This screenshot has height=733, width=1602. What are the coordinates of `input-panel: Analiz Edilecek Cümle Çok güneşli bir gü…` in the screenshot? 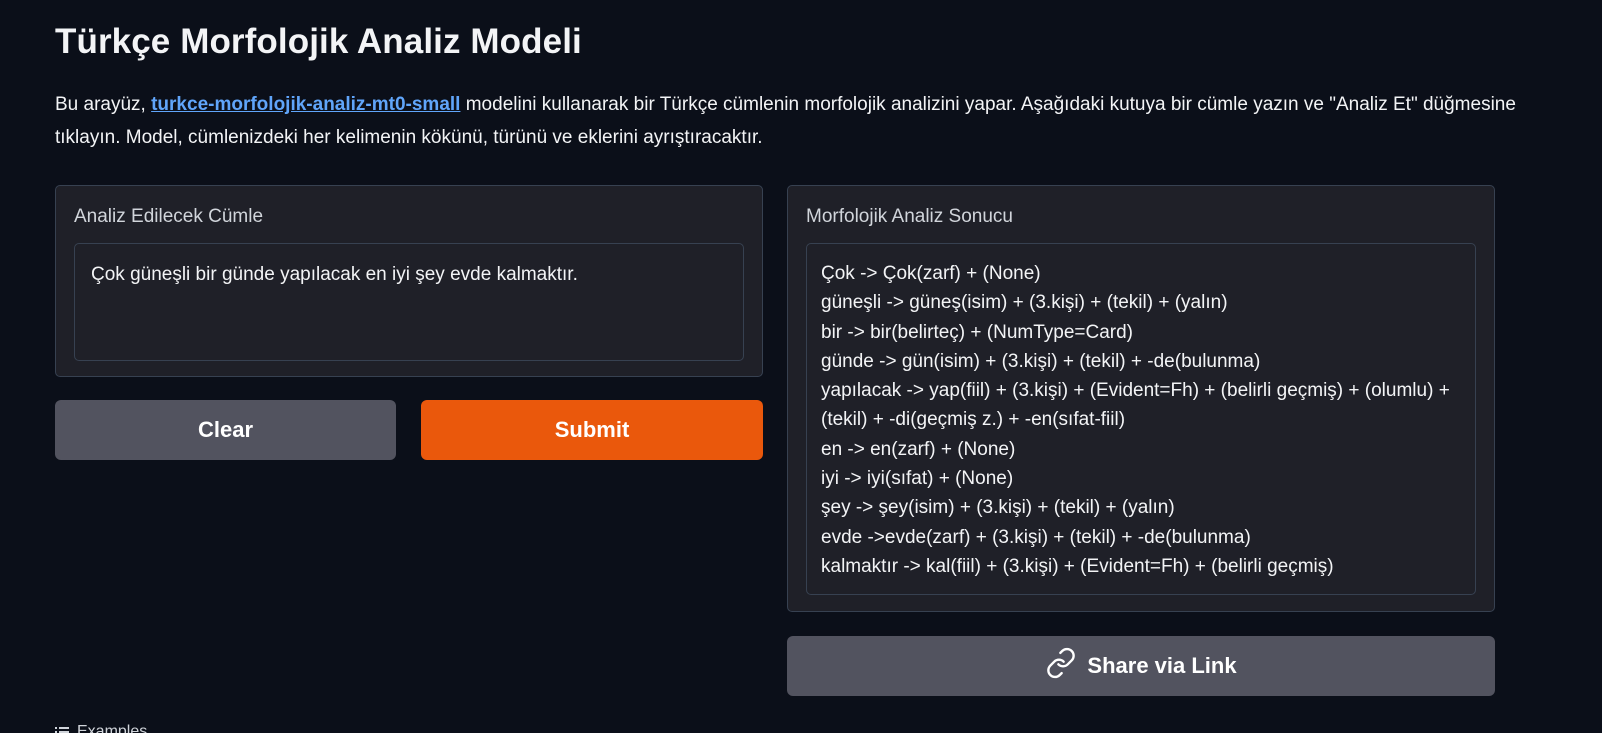 It's located at (409, 281).